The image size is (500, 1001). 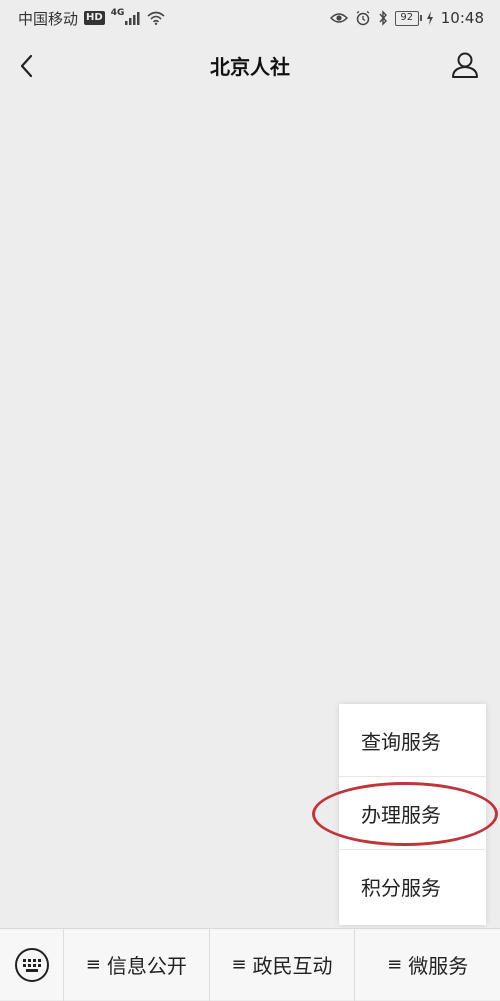 What do you see at coordinates (401, 888) in the screenshot?
I see `menu-item-label: 积分服务` at bounding box center [401, 888].